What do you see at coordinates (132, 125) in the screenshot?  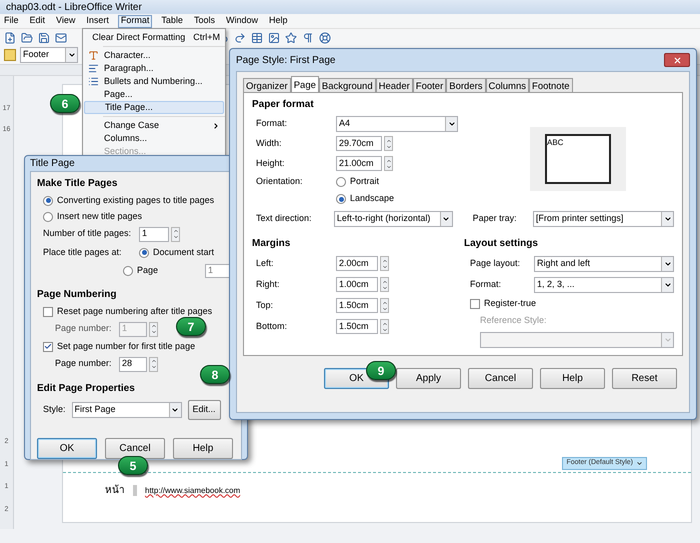 I see `menu-option-label: Change Case` at bounding box center [132, 125].